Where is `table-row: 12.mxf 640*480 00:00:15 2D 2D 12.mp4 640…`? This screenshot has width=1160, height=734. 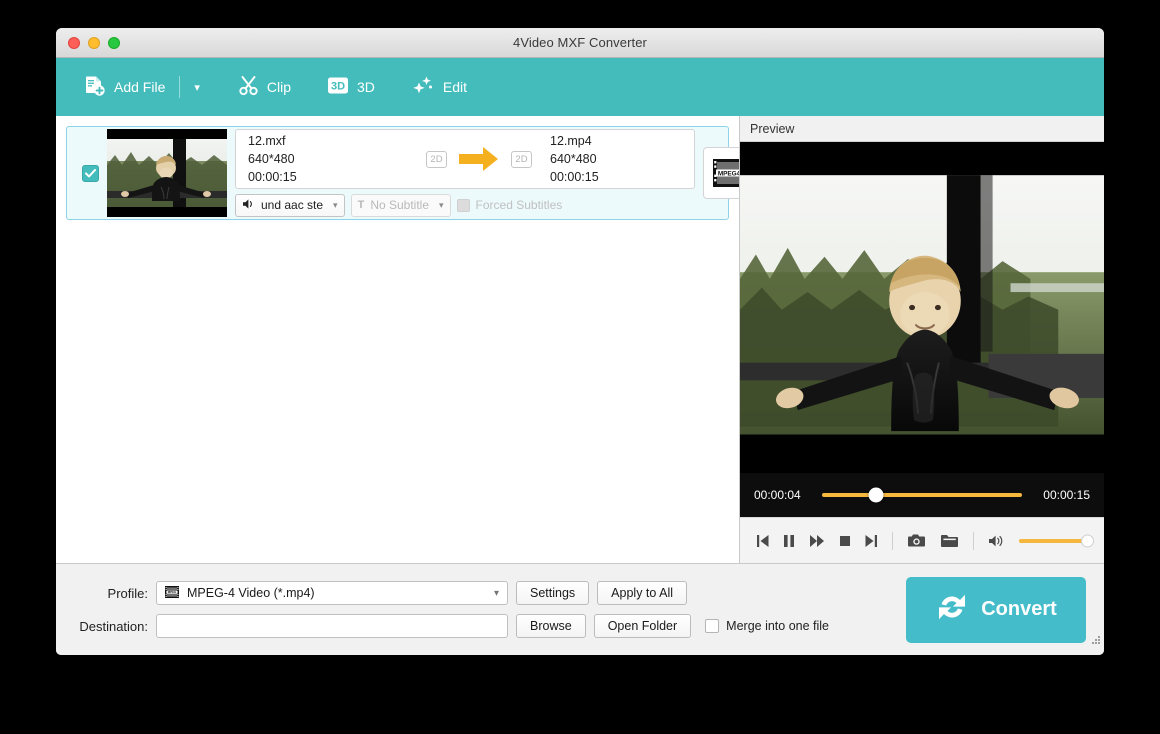
table-row: 12.mxf 640*480 00:00:15 2D 2D 12.mp4 640… is located at coordinates (402, 173).